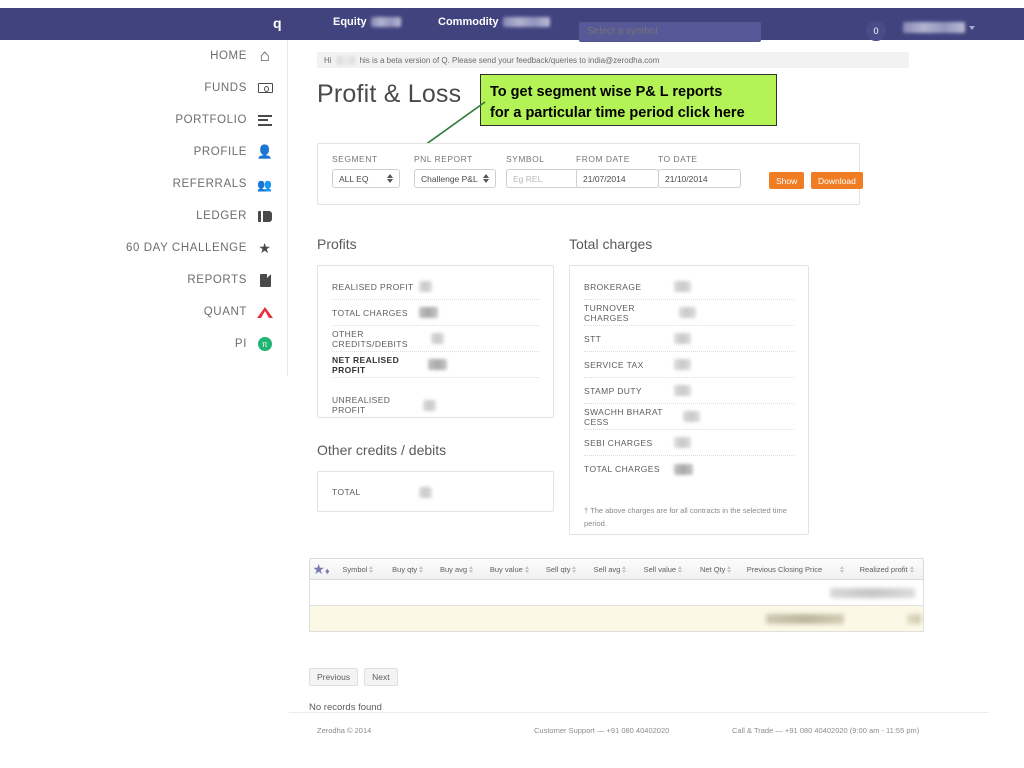 This screenshot has height=768, width=1024. I want to click on profile-icon, so click(265, 152).